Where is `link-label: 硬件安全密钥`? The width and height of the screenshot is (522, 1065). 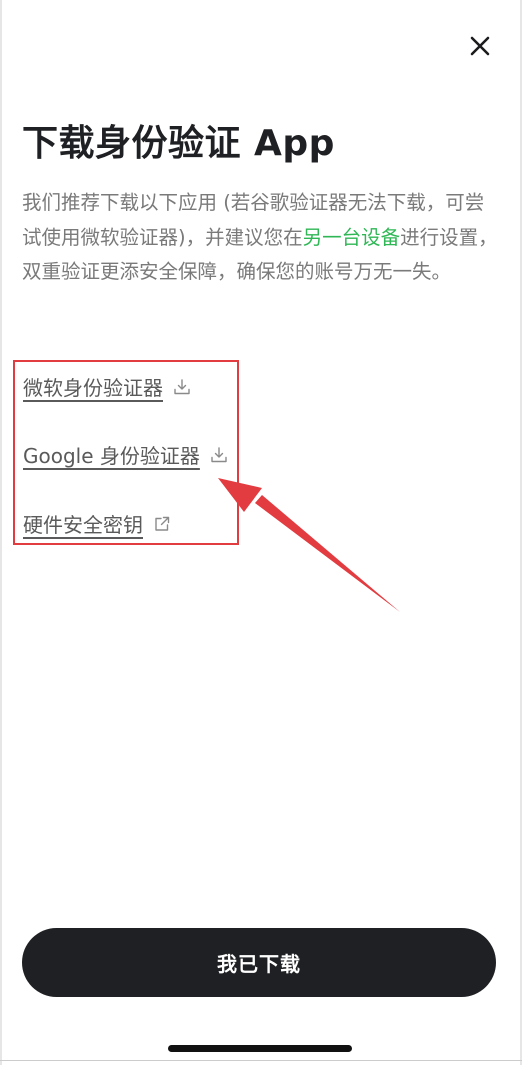 link-label: 硬件安全密钥 is located at coordinates (83, 523).